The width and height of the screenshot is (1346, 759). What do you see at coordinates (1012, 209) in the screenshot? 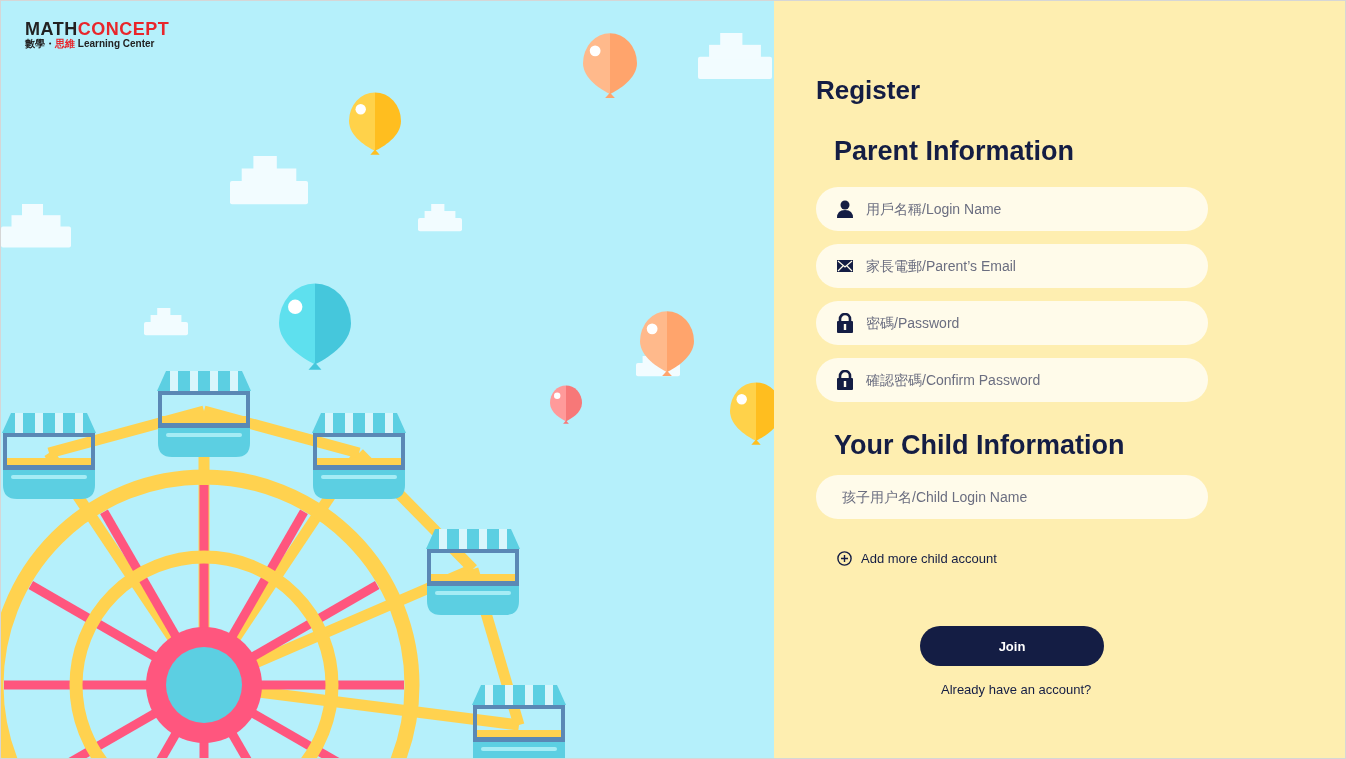
I see `input-field: 用戶名稱/Login Name` at bounding box center [1012, 209].